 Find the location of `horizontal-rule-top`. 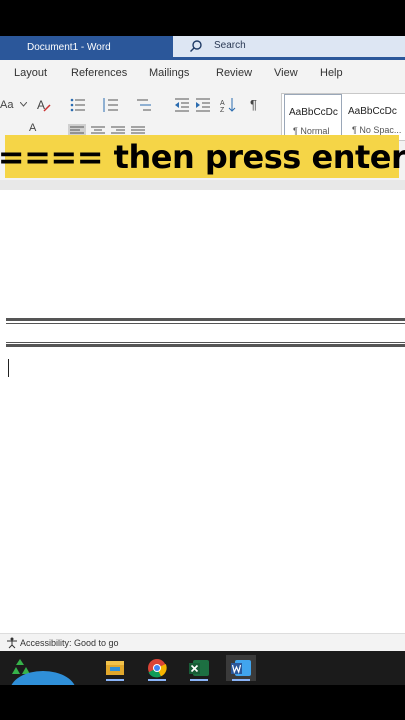

horizontal-rule-top is located at coordinates (205, 319).